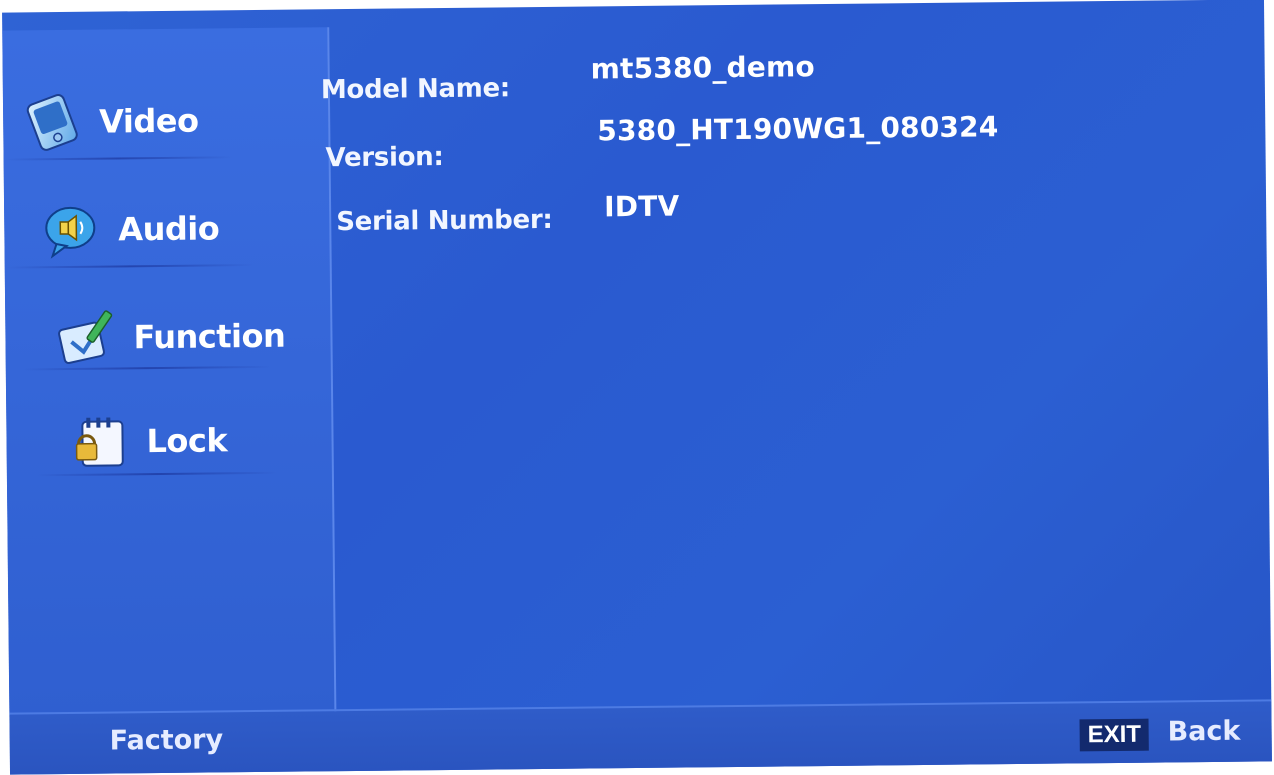  Describe the element at coordinates (209, 336) in the screenshot. I see `sidebar-item-label: Function` at that location.